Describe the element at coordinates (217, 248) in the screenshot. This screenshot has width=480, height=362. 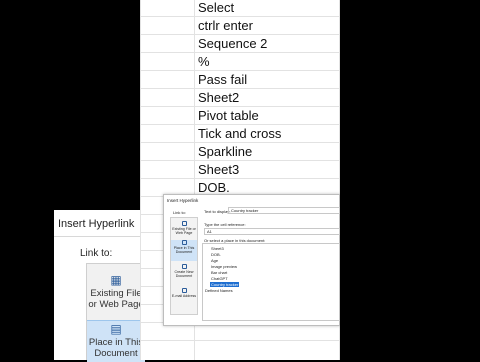
I see `tree-item: Sheet3` at that location.